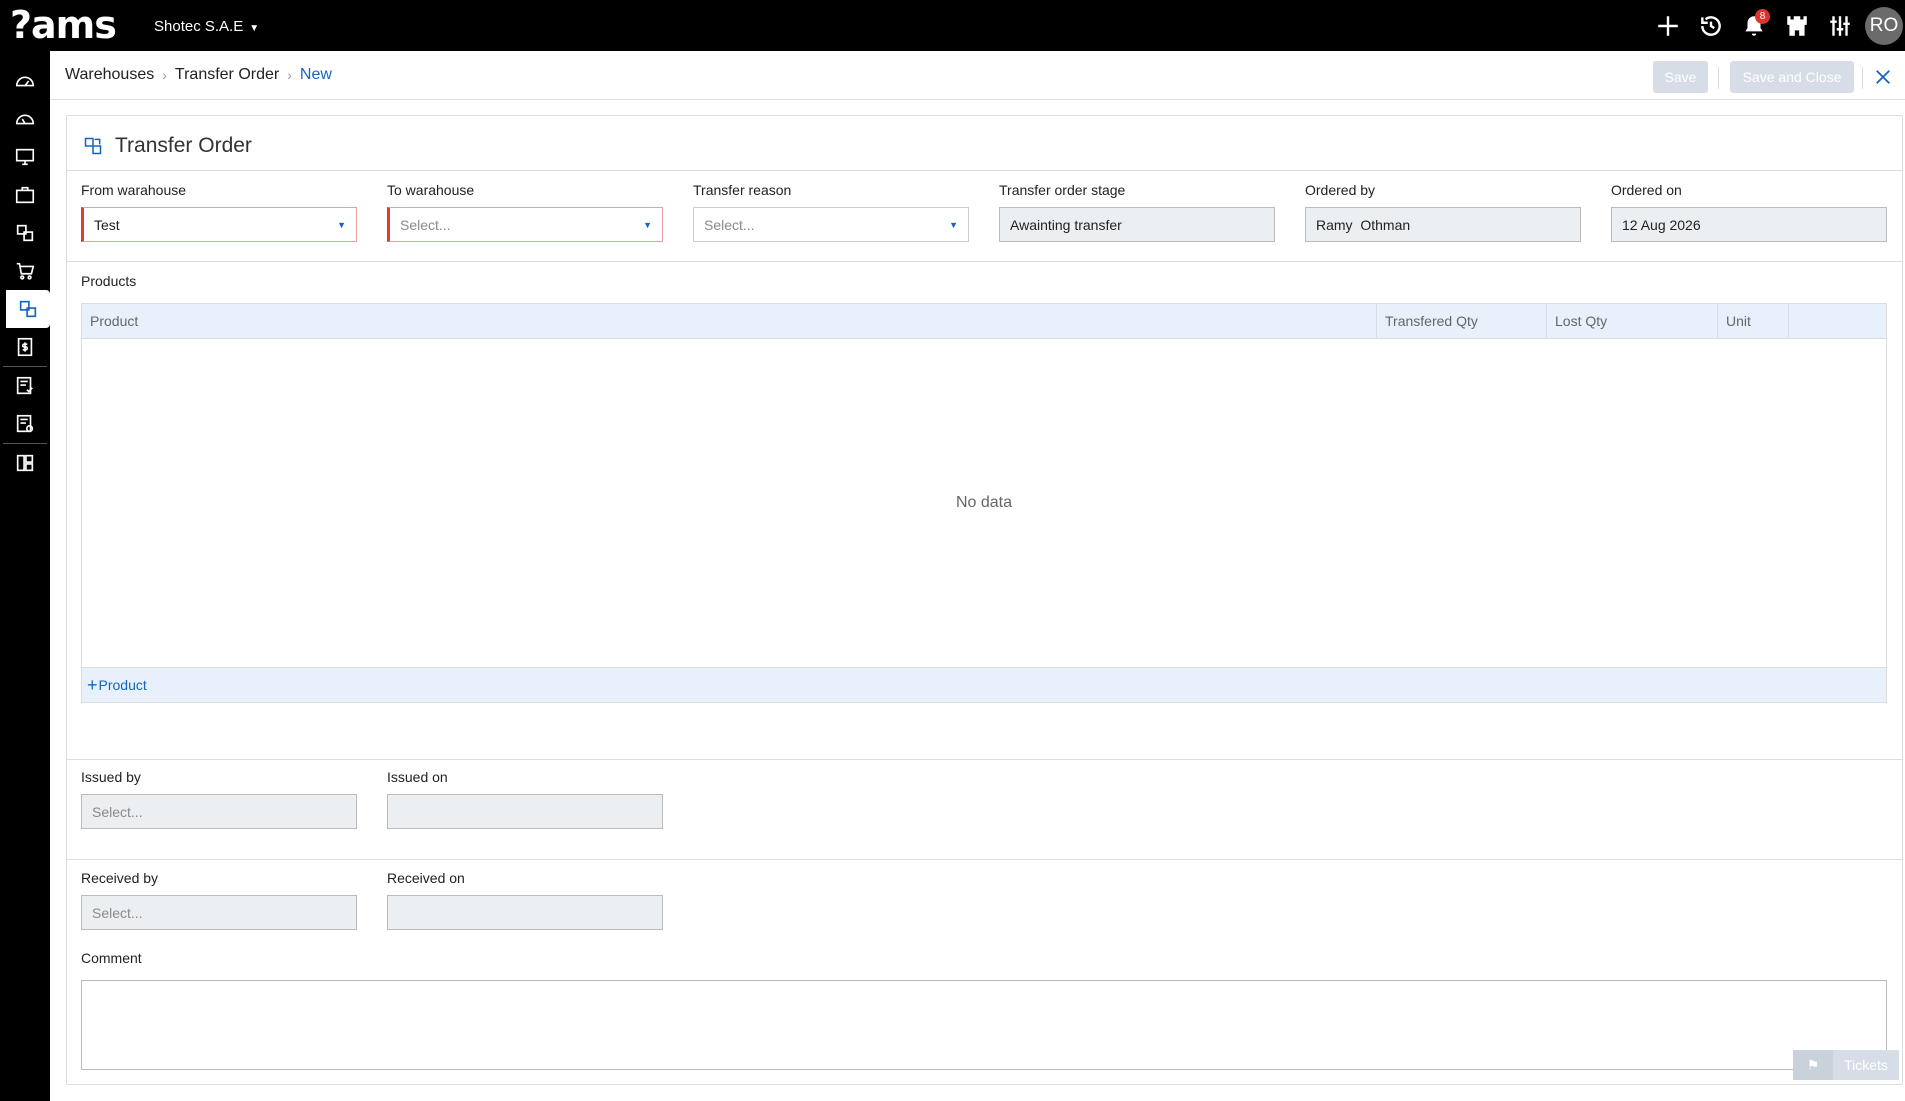 The width and height of the screenshot is (1905, 1101). Describe the element at coordinates (1883, 77) in the screenshot. I see `close-icon` at that location.